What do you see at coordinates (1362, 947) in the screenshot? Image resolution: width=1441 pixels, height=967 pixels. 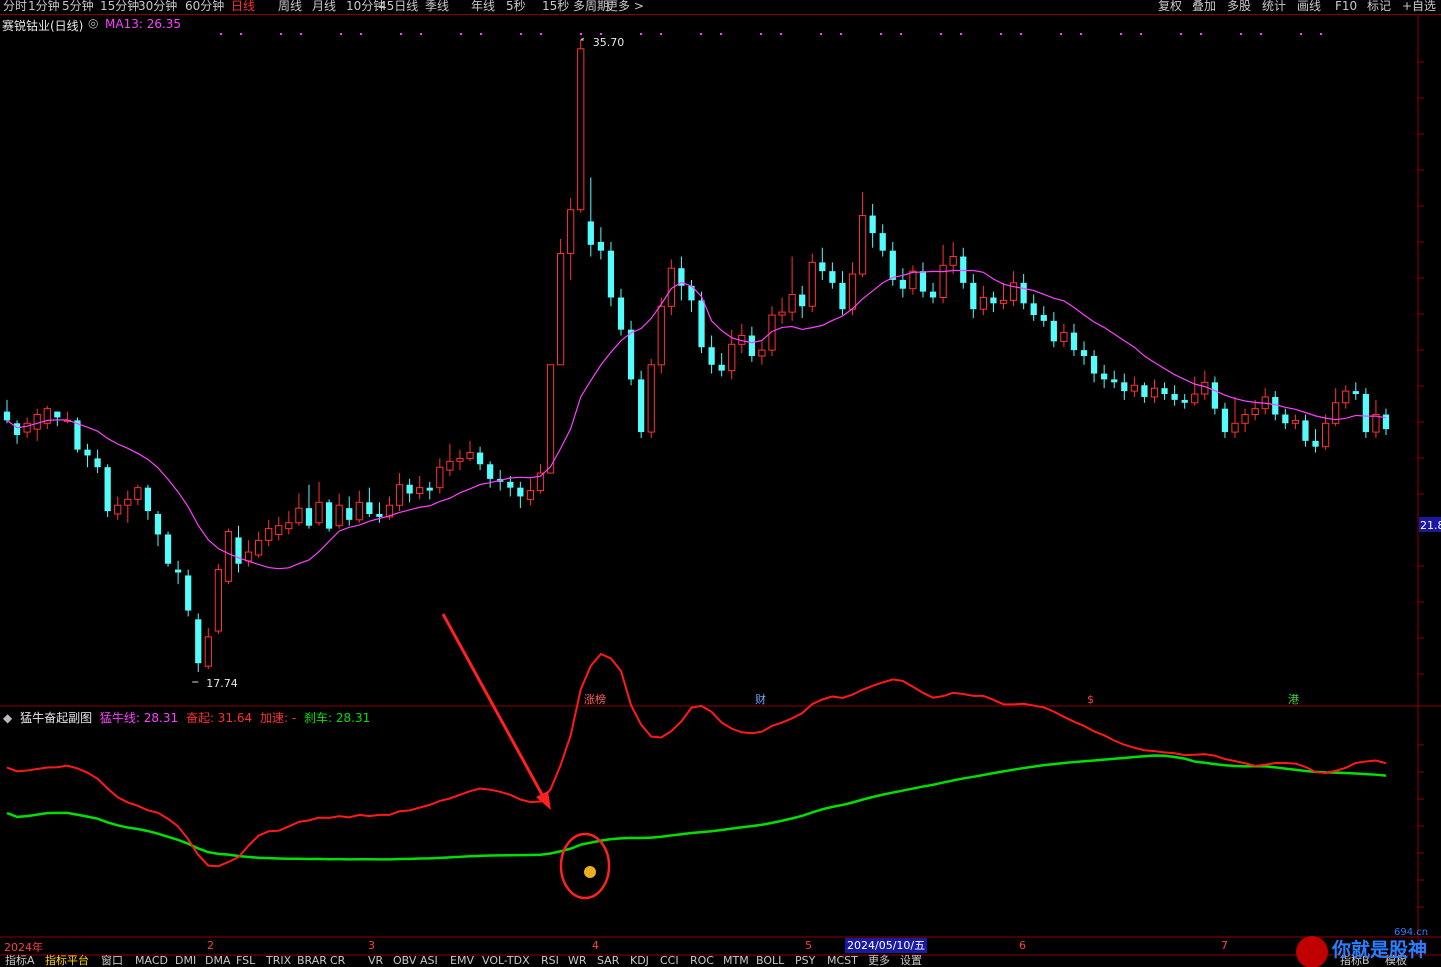 I see `watermark-logo: 你就是股神 694.cn` at bounding box center [1362, 947].